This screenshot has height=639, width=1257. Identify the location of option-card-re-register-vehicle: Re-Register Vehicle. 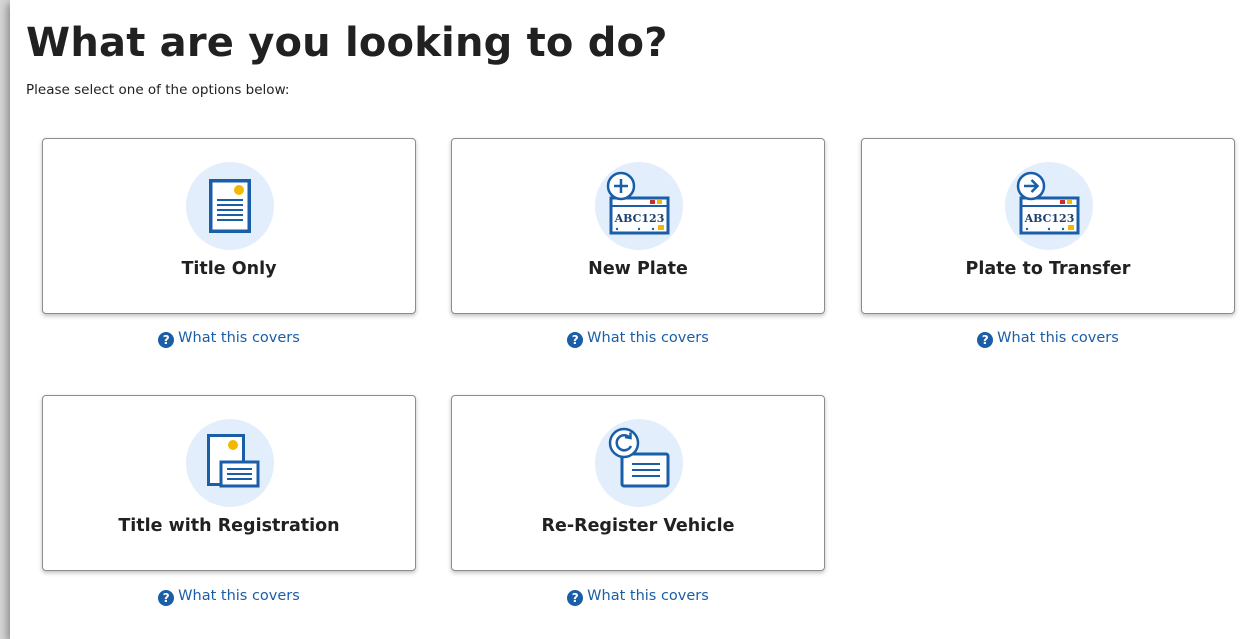
(638, 483).